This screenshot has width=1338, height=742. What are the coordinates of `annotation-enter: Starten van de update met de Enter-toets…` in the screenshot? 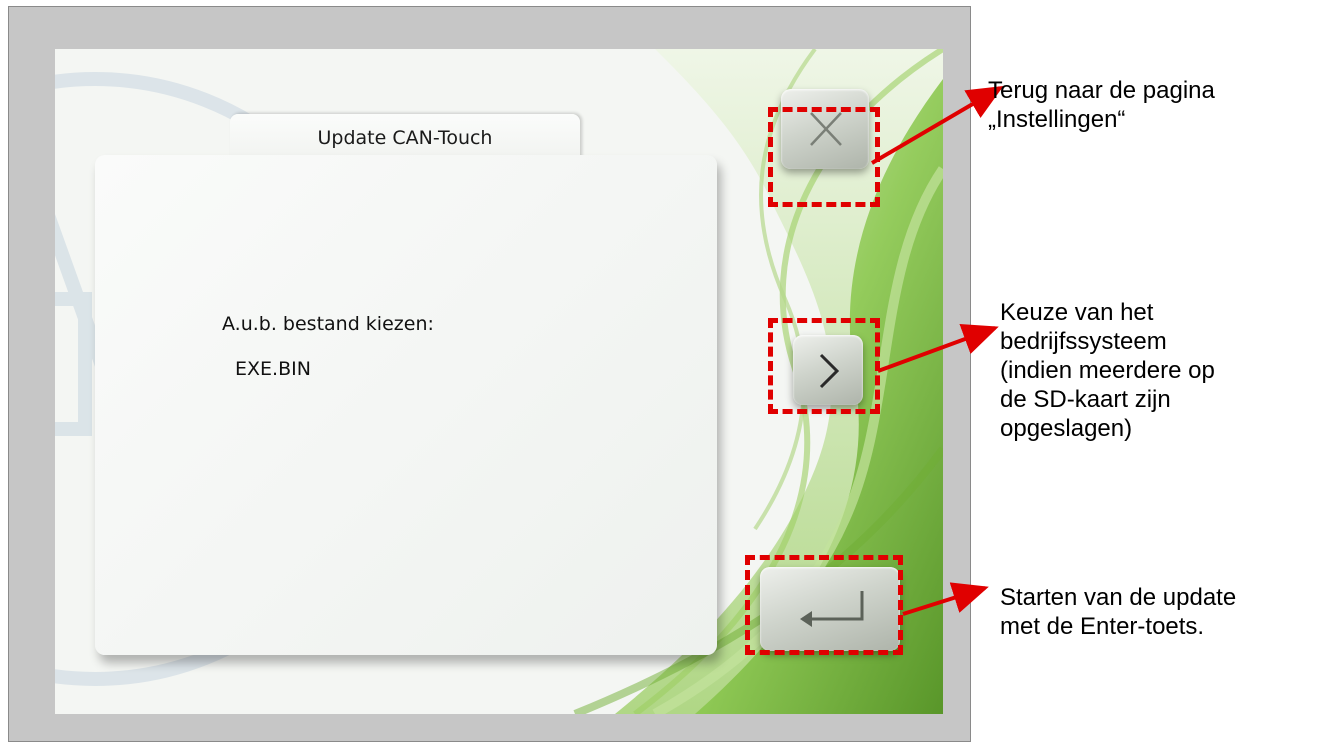 It's located at (1118, 612).